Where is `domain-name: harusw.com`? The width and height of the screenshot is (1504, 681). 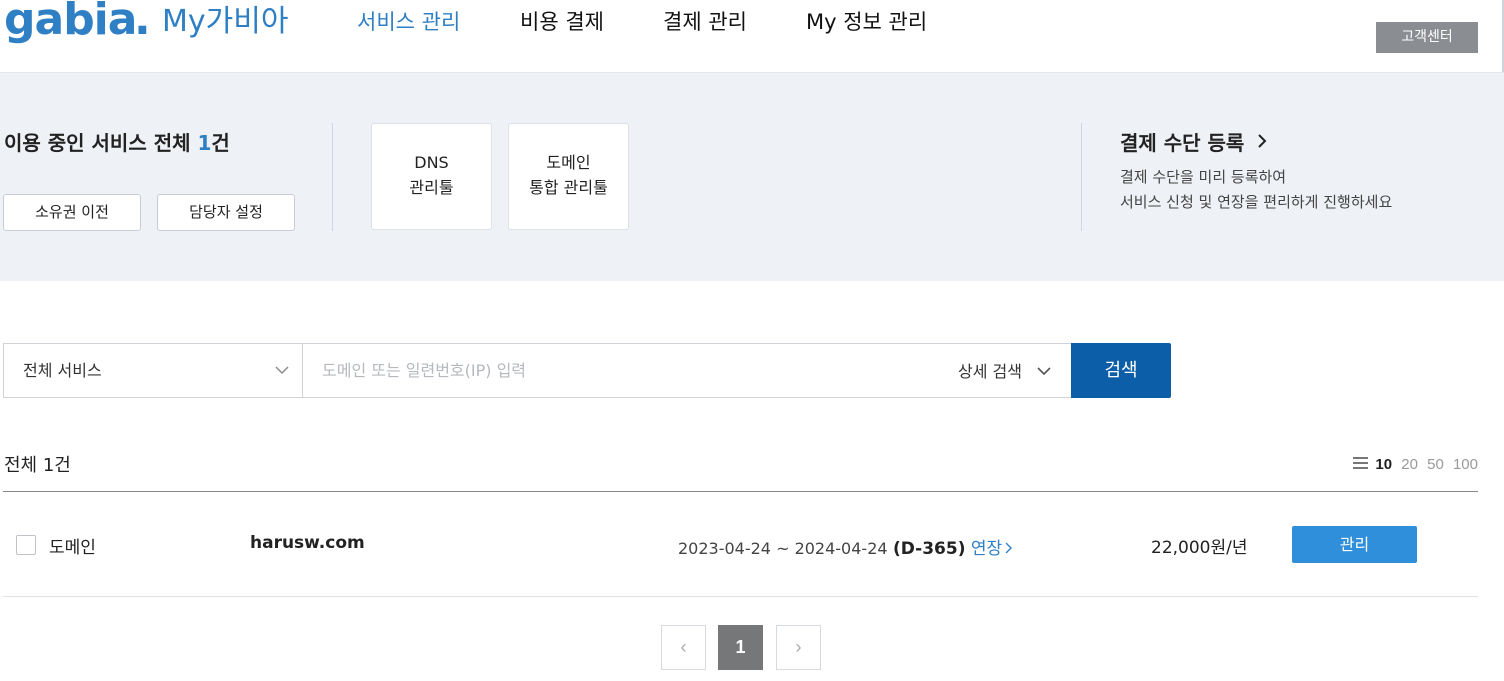 domain-name: harusw.com is located at coordinates (307, 543).